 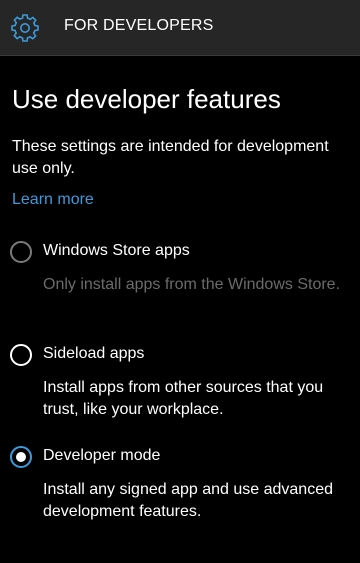 What do you see at coordinates (139, 25) in the screenshot?
I see `page-title: FOR DEVELOPERS` at bounding box center [139, 25].